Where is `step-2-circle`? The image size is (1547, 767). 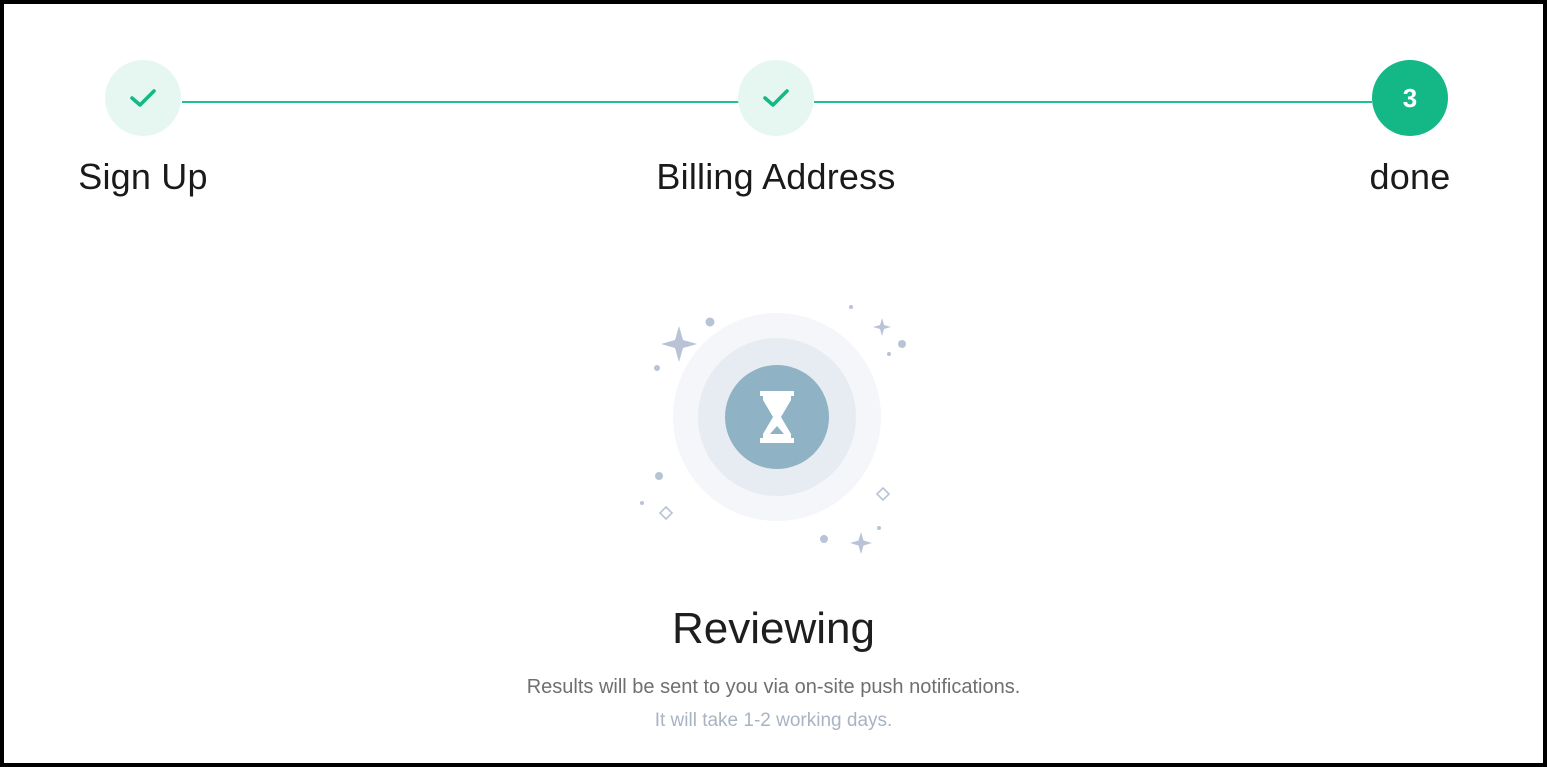
step-2-circle is located at coordinates (776, 98).